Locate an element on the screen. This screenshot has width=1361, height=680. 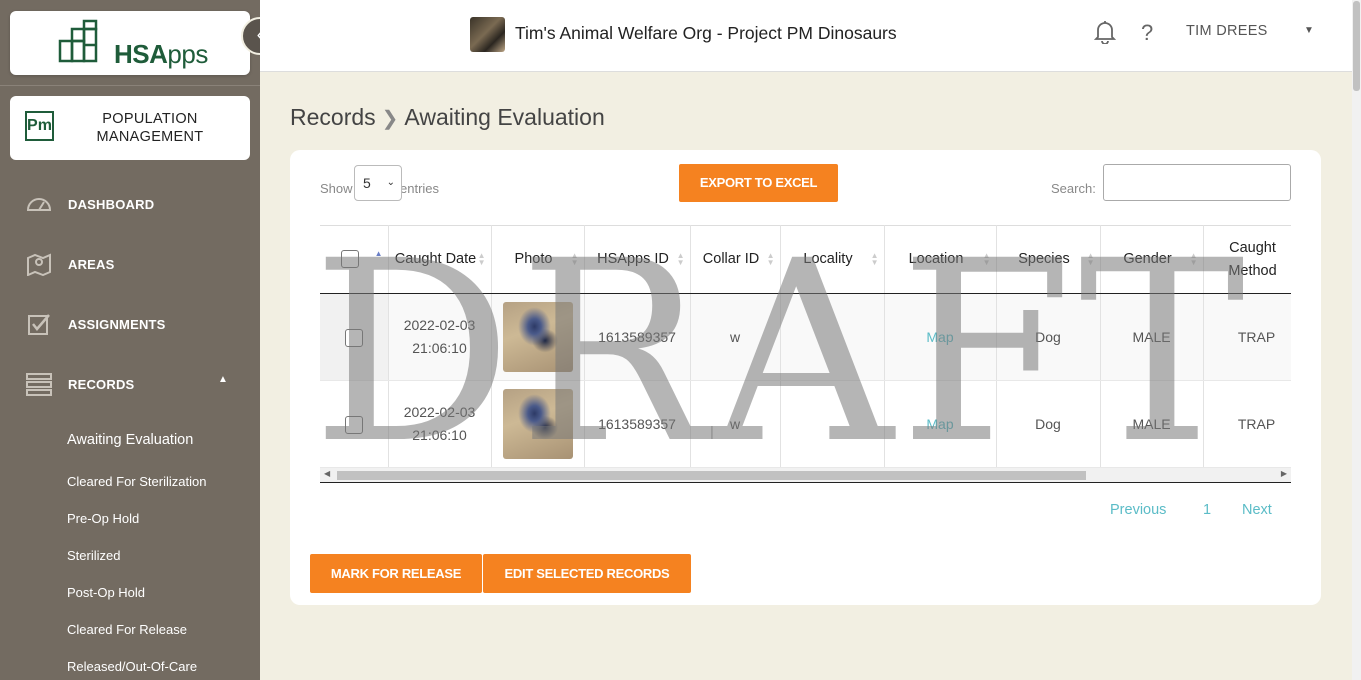
column-header: Species ▲ ▼ is located at coordinates (1048, 259).